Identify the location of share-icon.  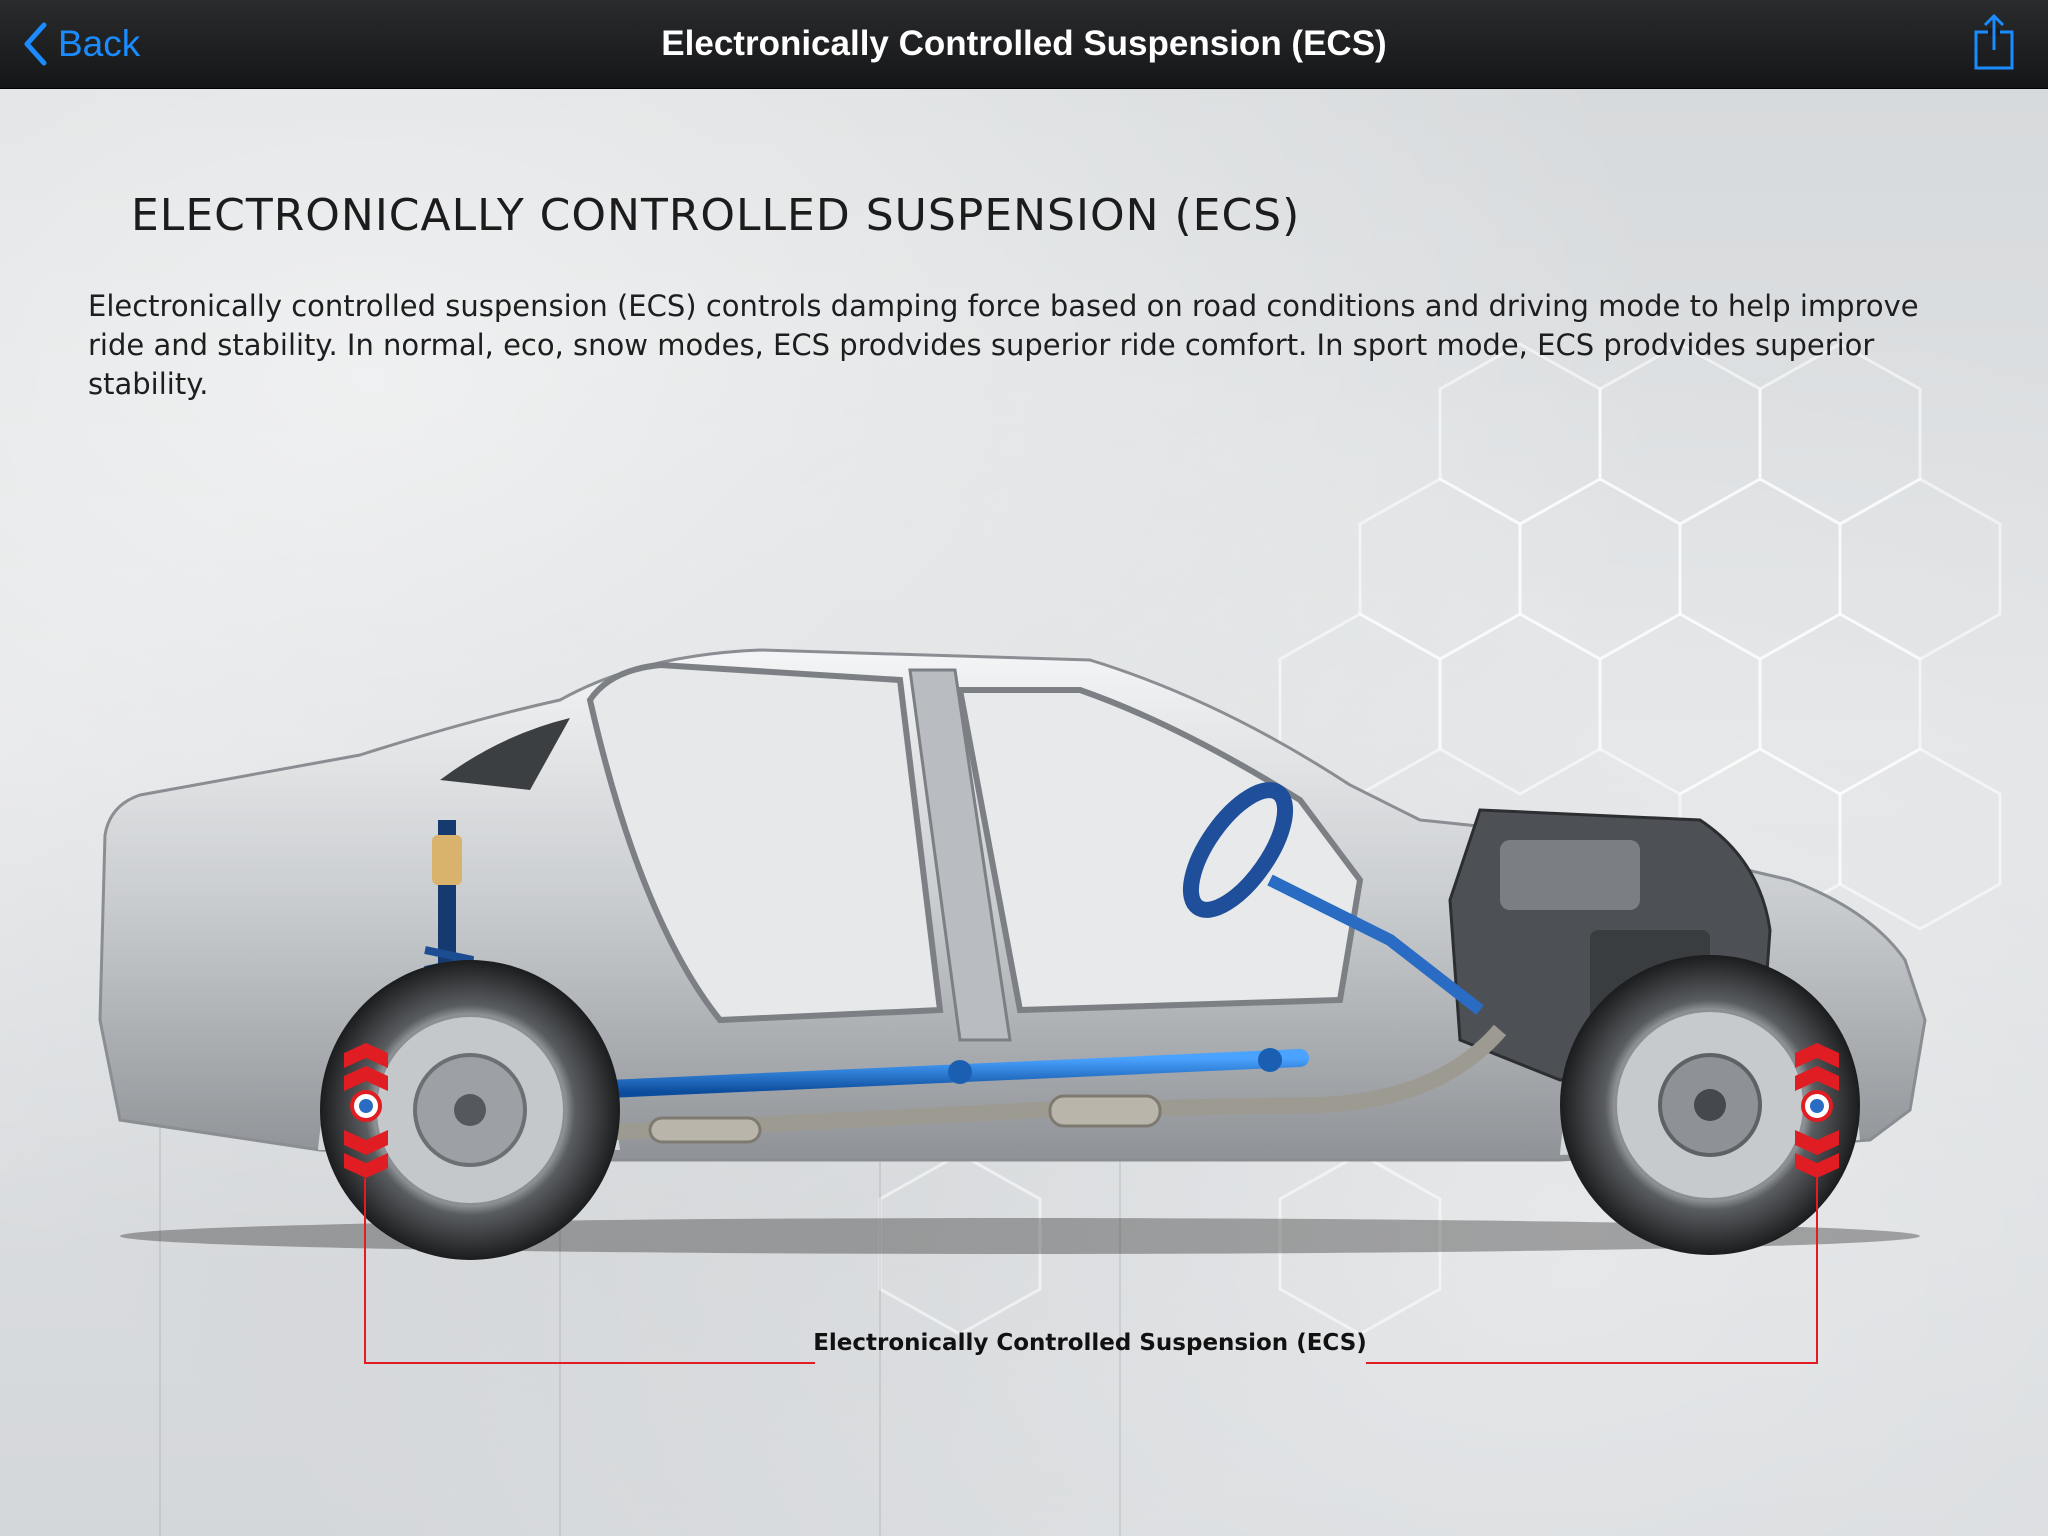
(1994, 41).